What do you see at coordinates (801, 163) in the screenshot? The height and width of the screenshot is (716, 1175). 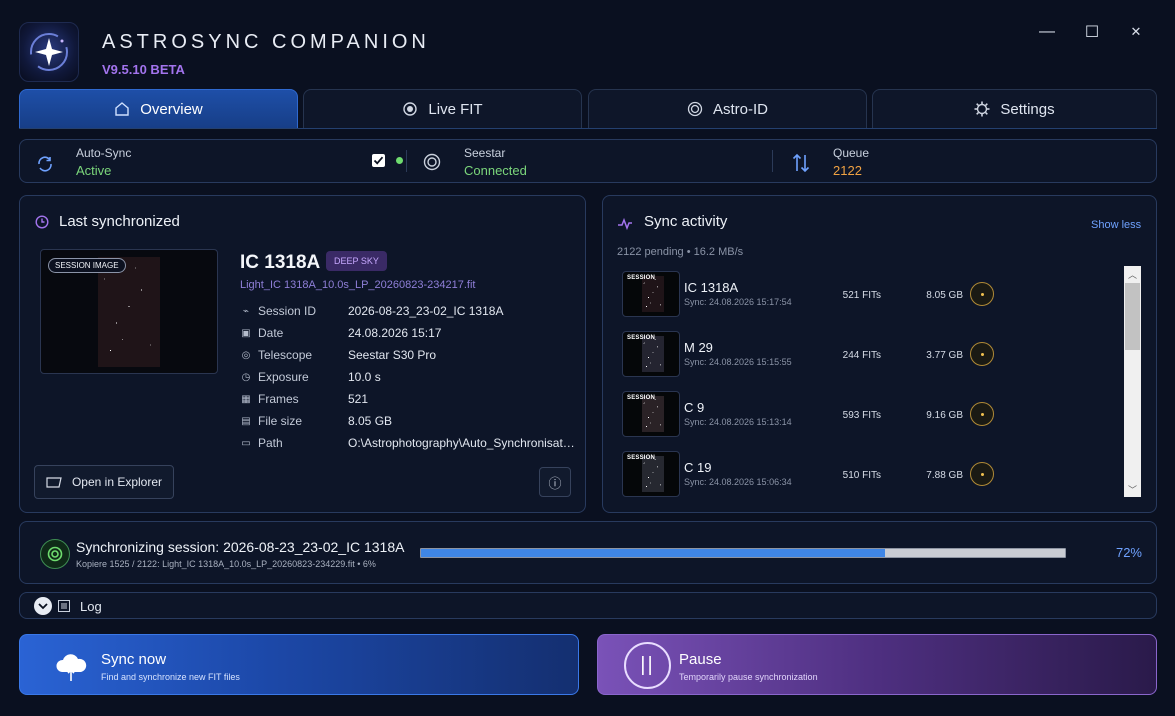 I see `queue-arrows-icon` at bounding box center [801, 163].